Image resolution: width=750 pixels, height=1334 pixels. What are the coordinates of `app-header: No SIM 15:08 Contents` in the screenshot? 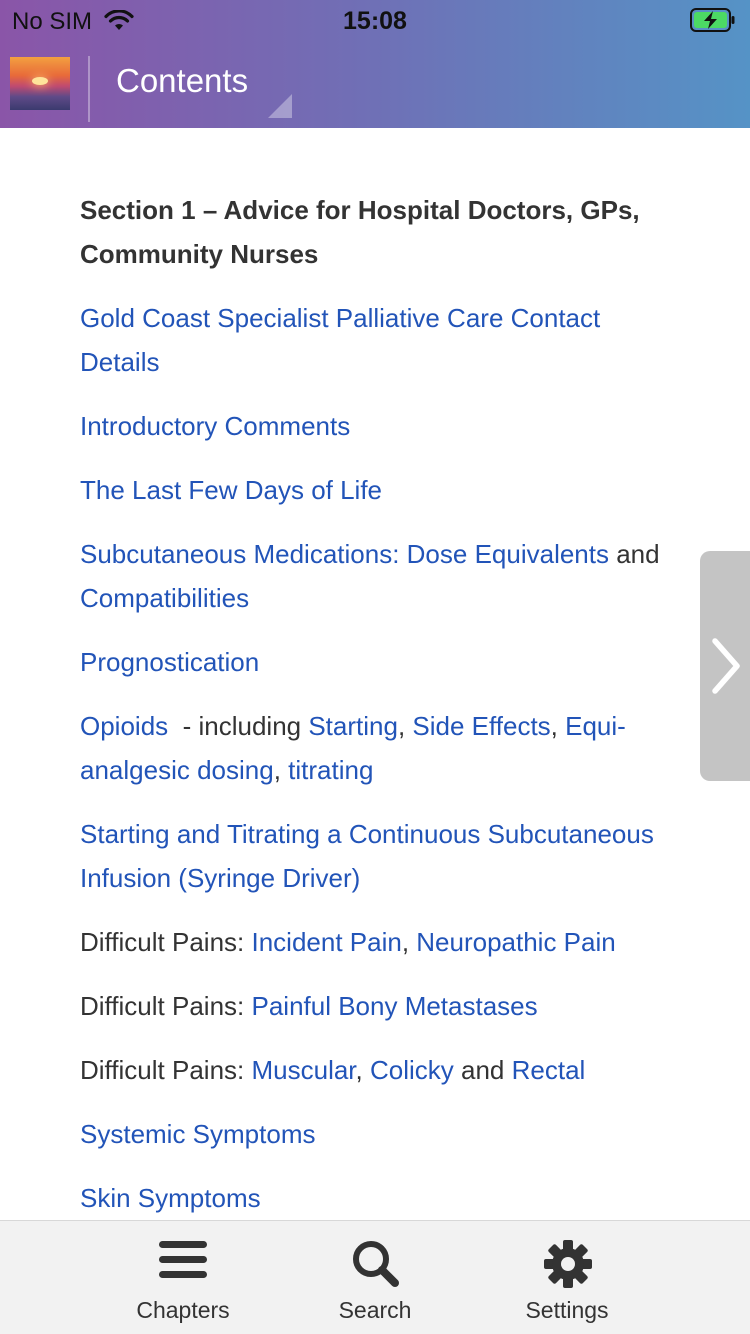 It's located at (375, 64).